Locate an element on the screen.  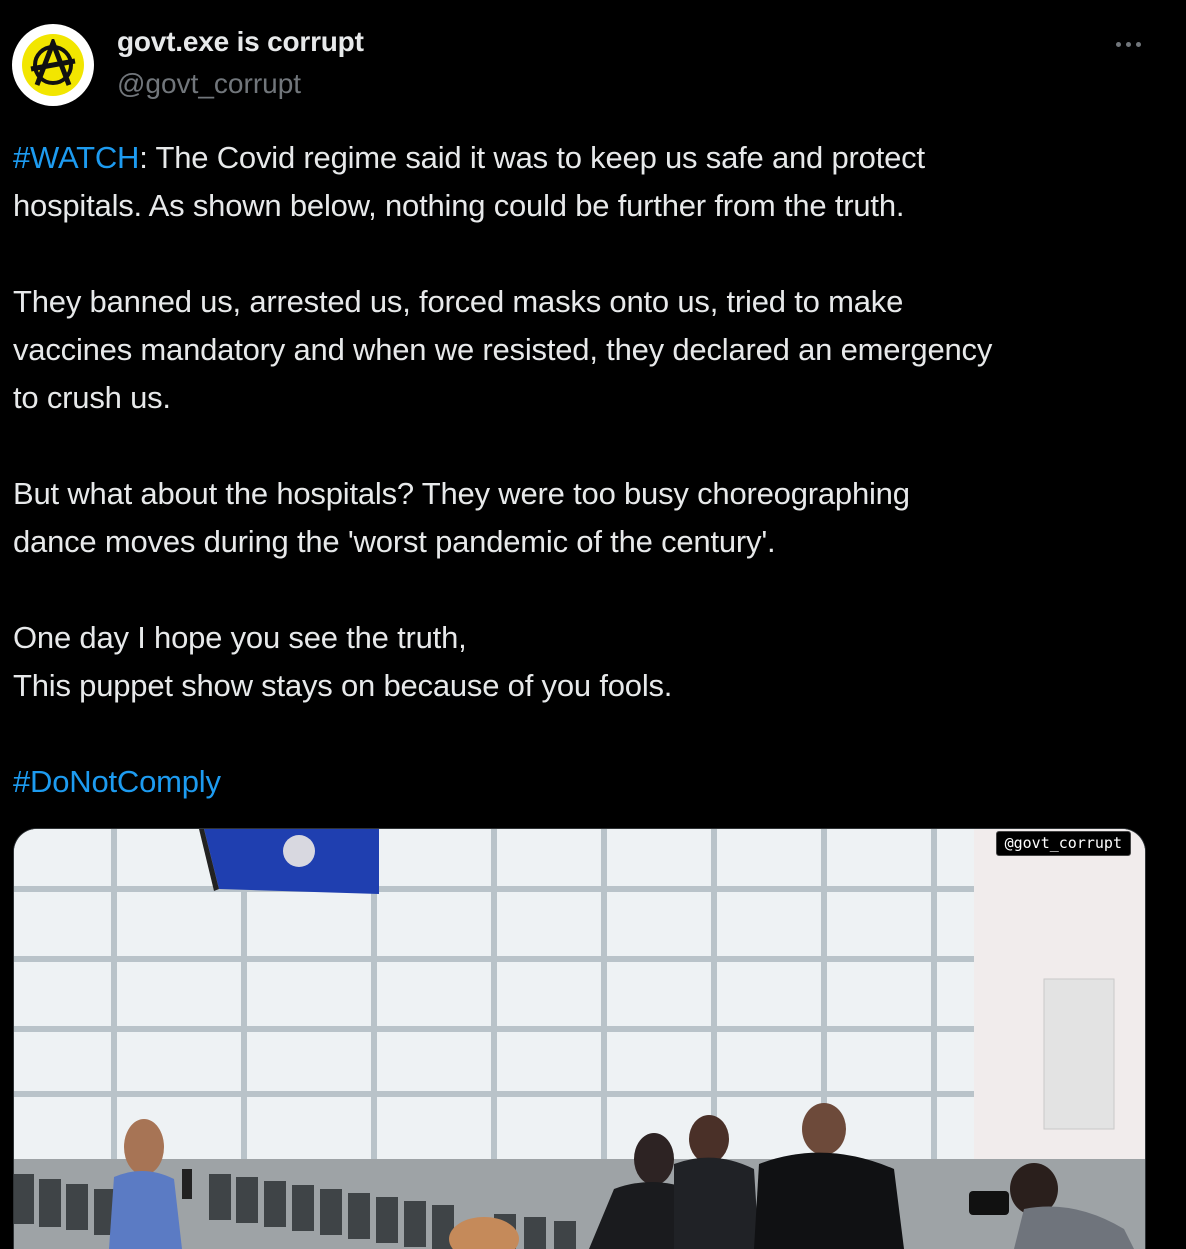
hashtag-watch-link: #WATCH is located at coordinates (76, 157).